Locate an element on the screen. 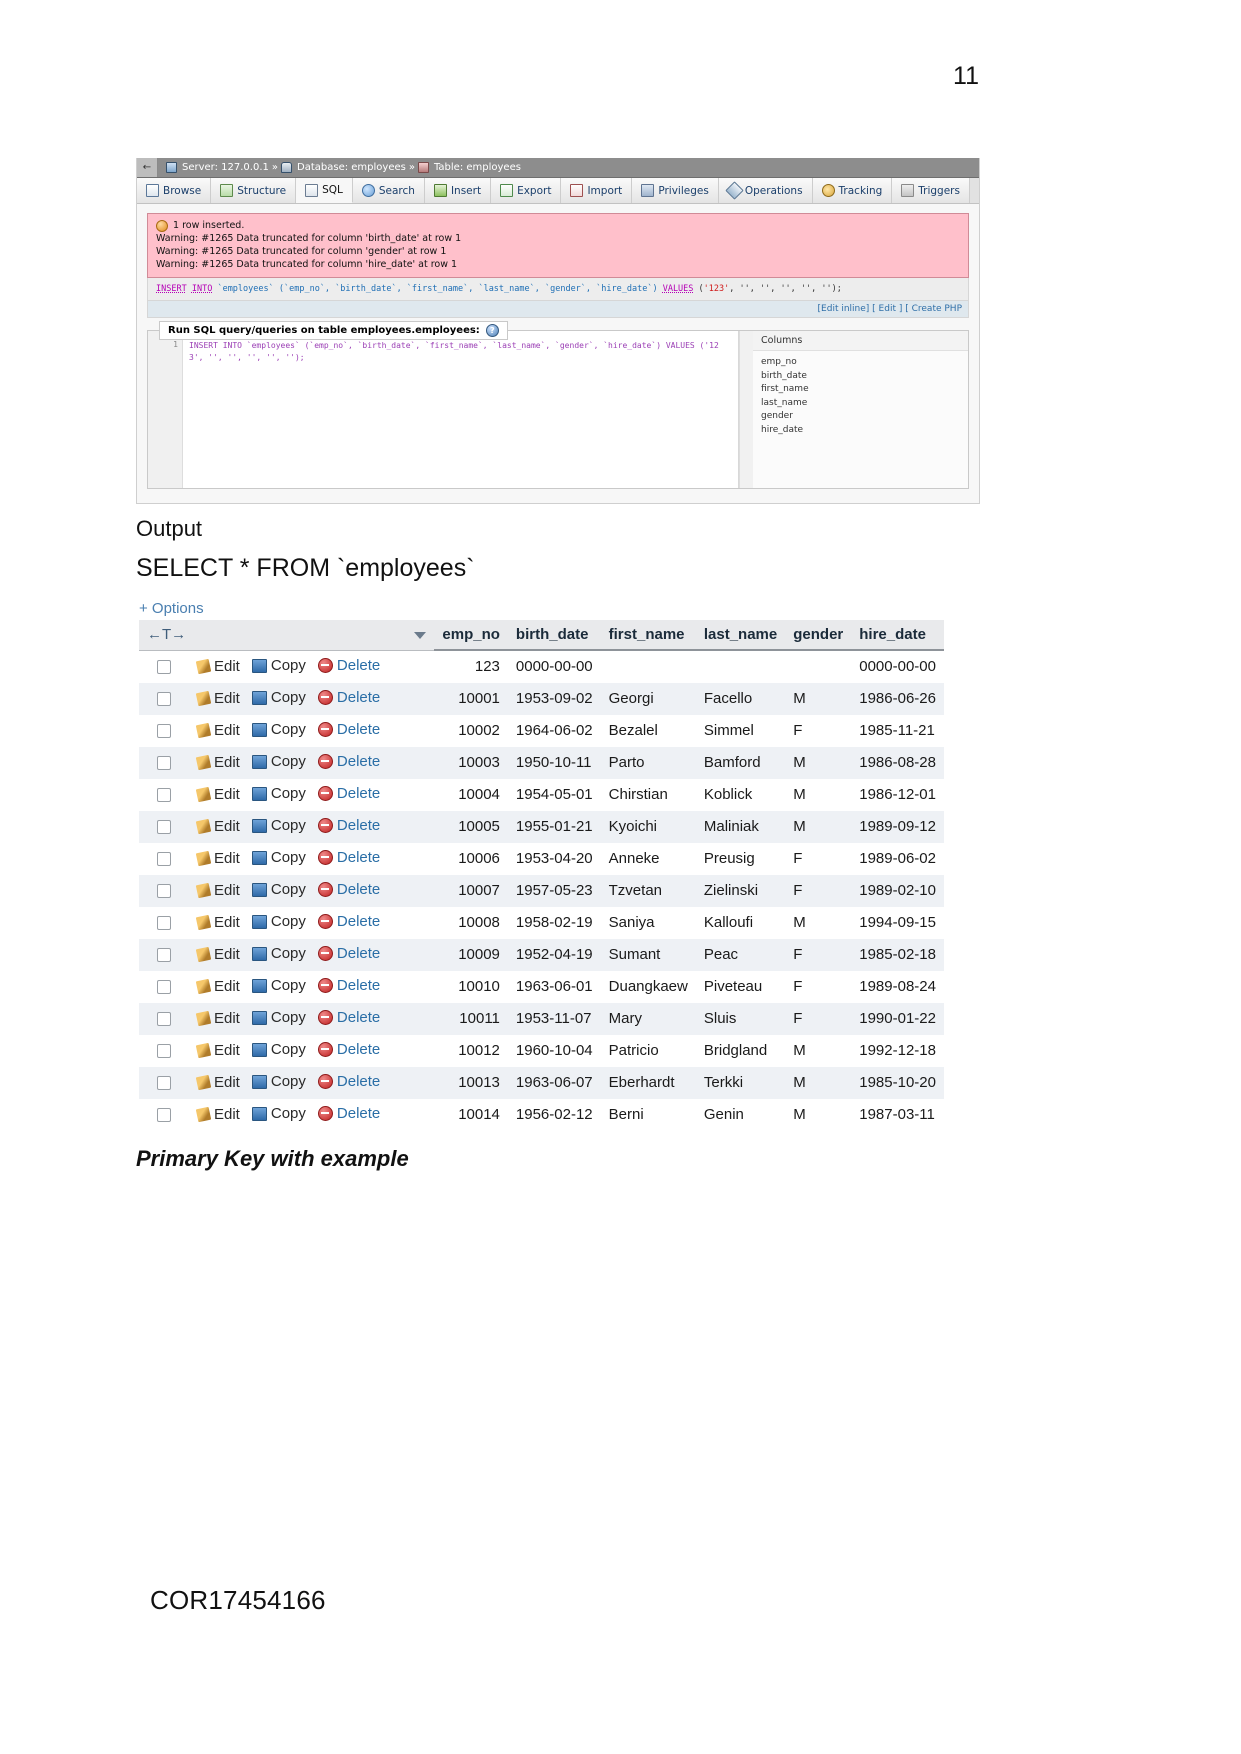 The image size is (1241, 1754). tab-browse: Browse is located at coordinates (174, 190).